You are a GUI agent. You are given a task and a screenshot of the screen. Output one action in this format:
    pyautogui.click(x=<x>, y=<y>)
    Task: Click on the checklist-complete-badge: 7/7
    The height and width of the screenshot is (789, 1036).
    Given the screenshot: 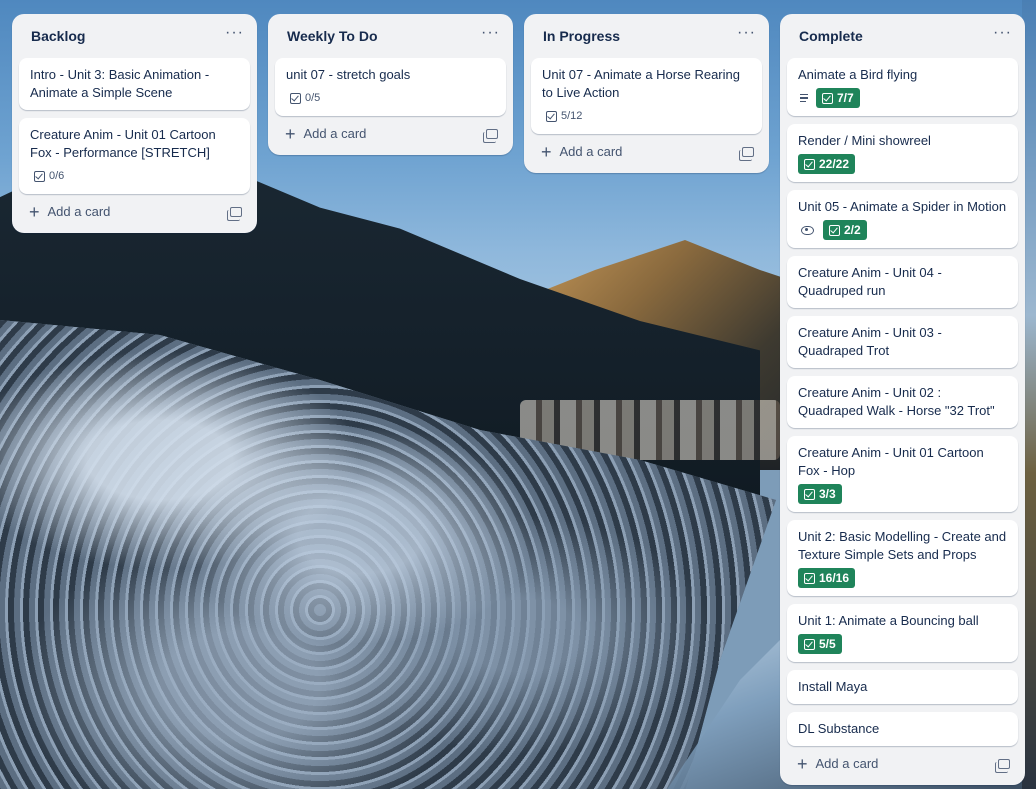 What is the action you would take?
    pyautogui.click(x=838, y=98)
    